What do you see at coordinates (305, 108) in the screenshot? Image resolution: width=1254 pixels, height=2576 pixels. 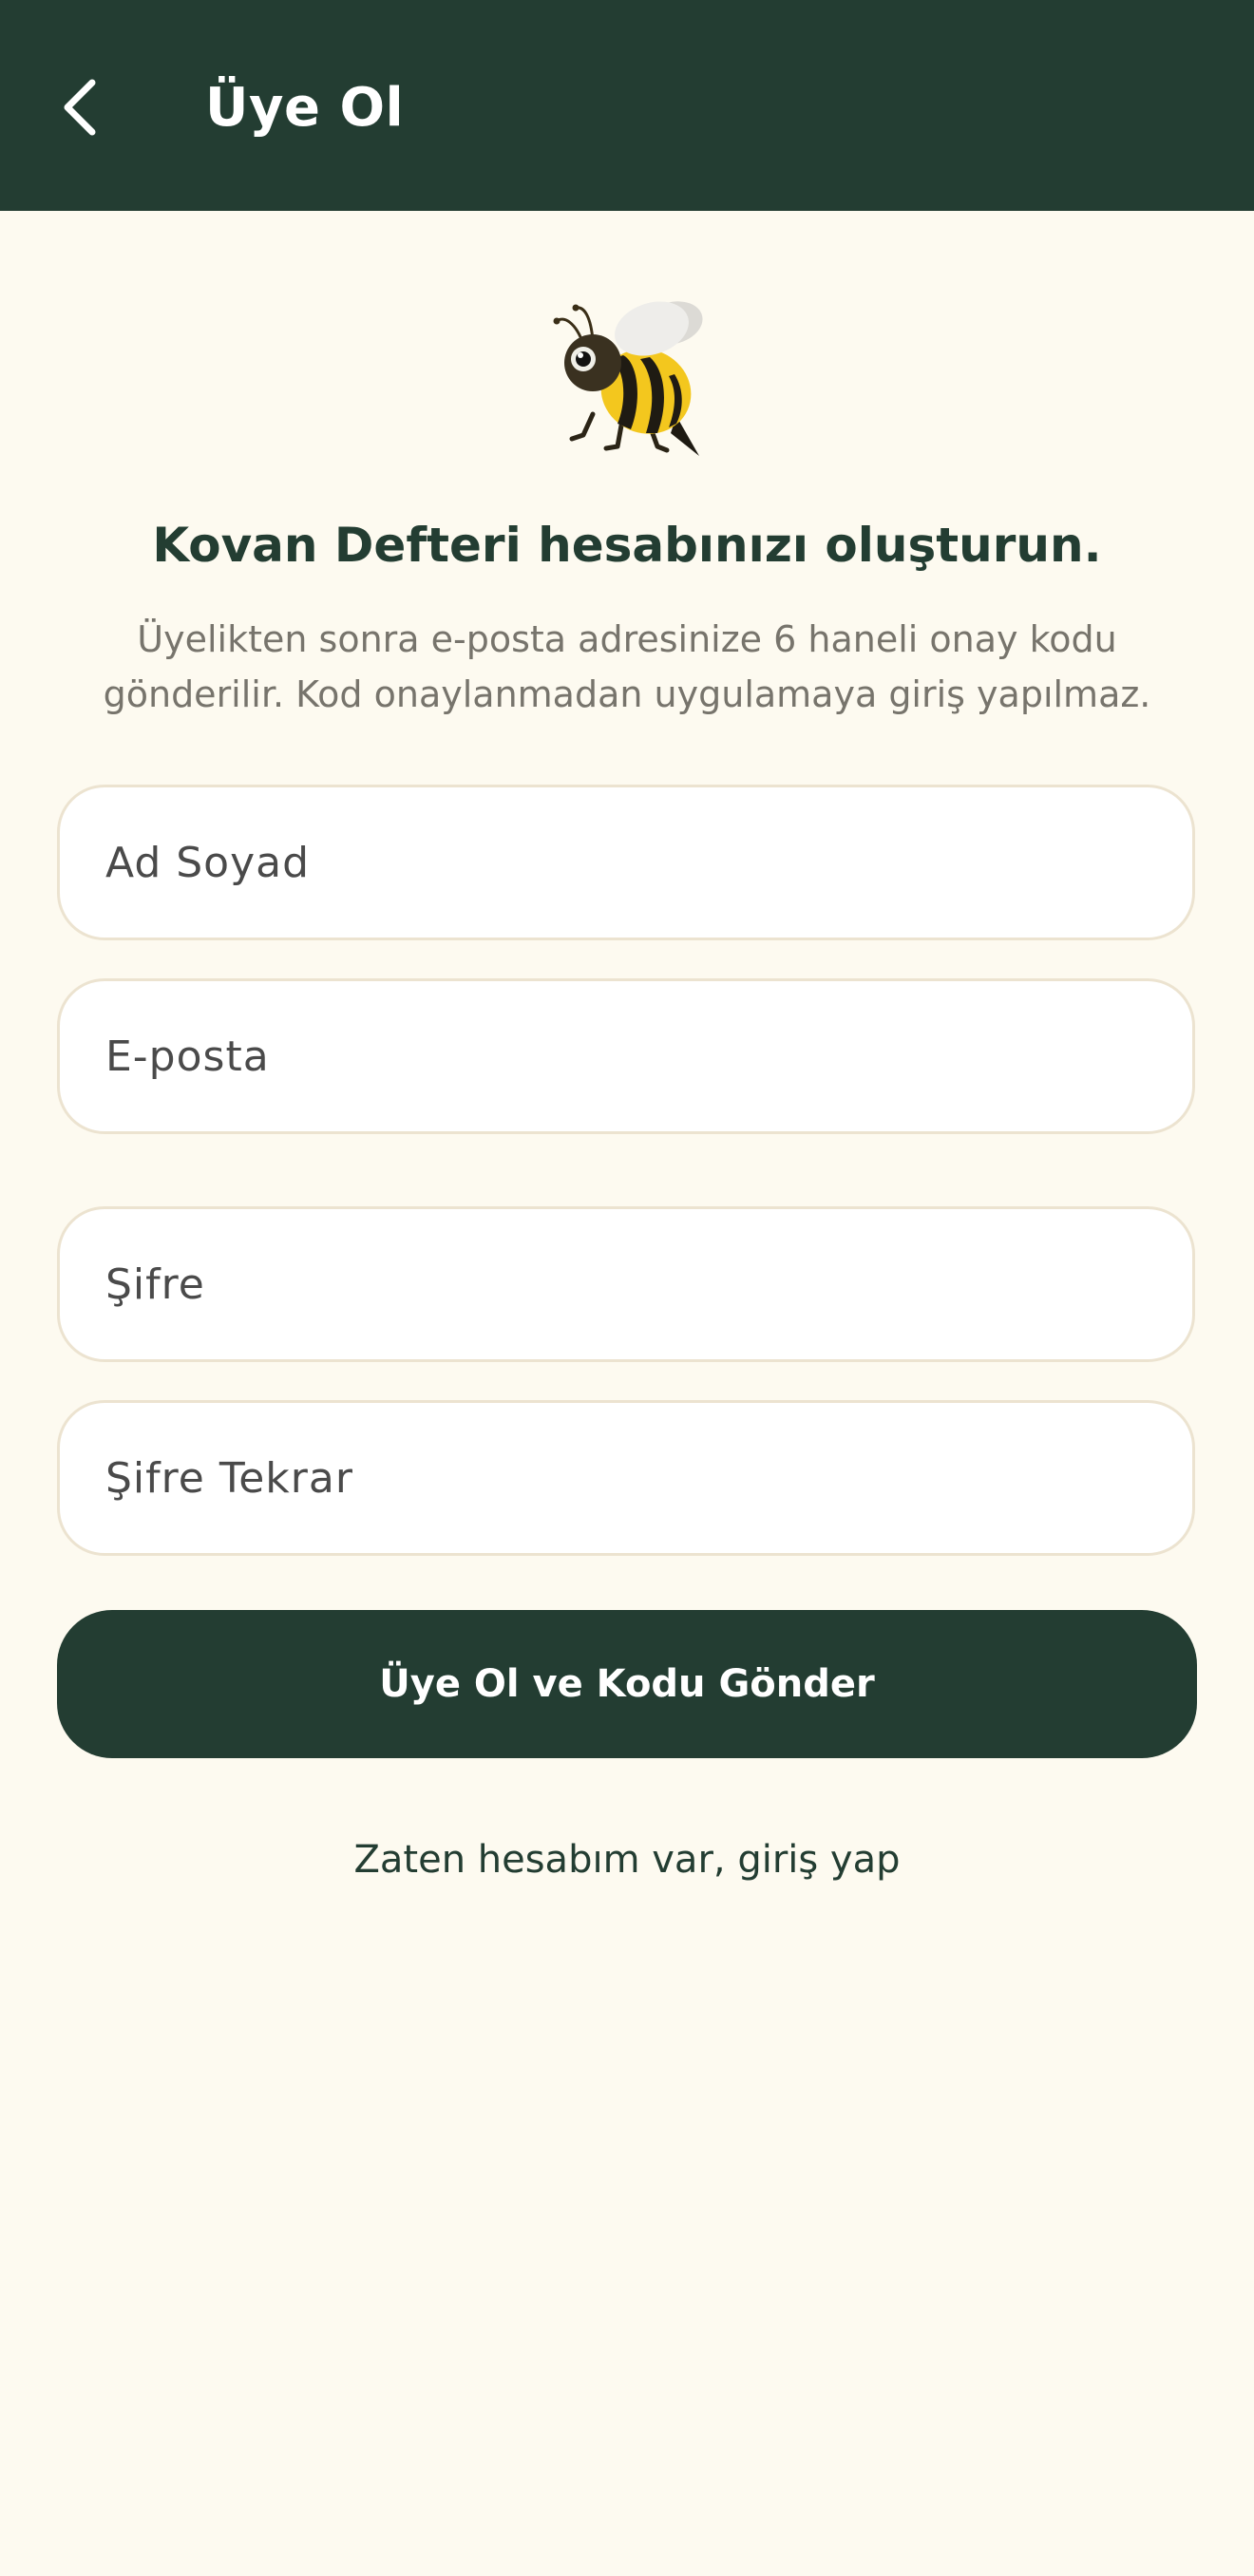 I see `page-title: Üye Ol` at bounding box center [305, 108].